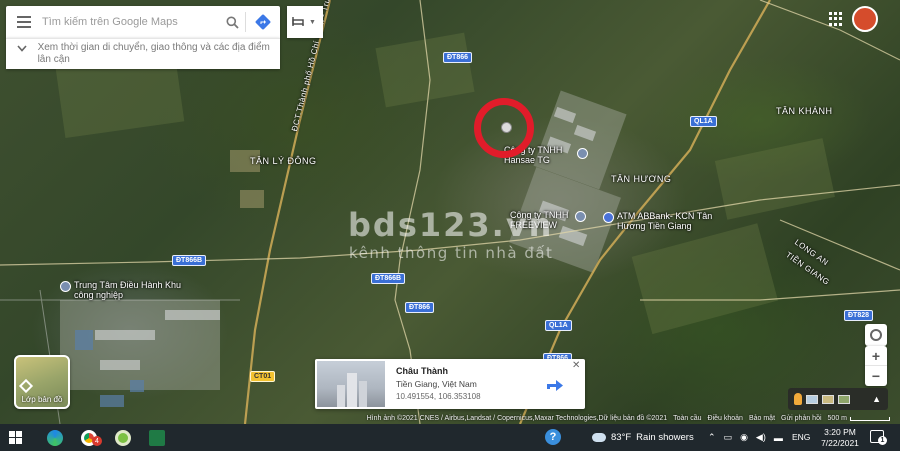 Image resolution: width=900 pixels, height=451 pixels. Describe the element at coordinates (232, 22) in the screenshot. I see `search-icon` at that location.